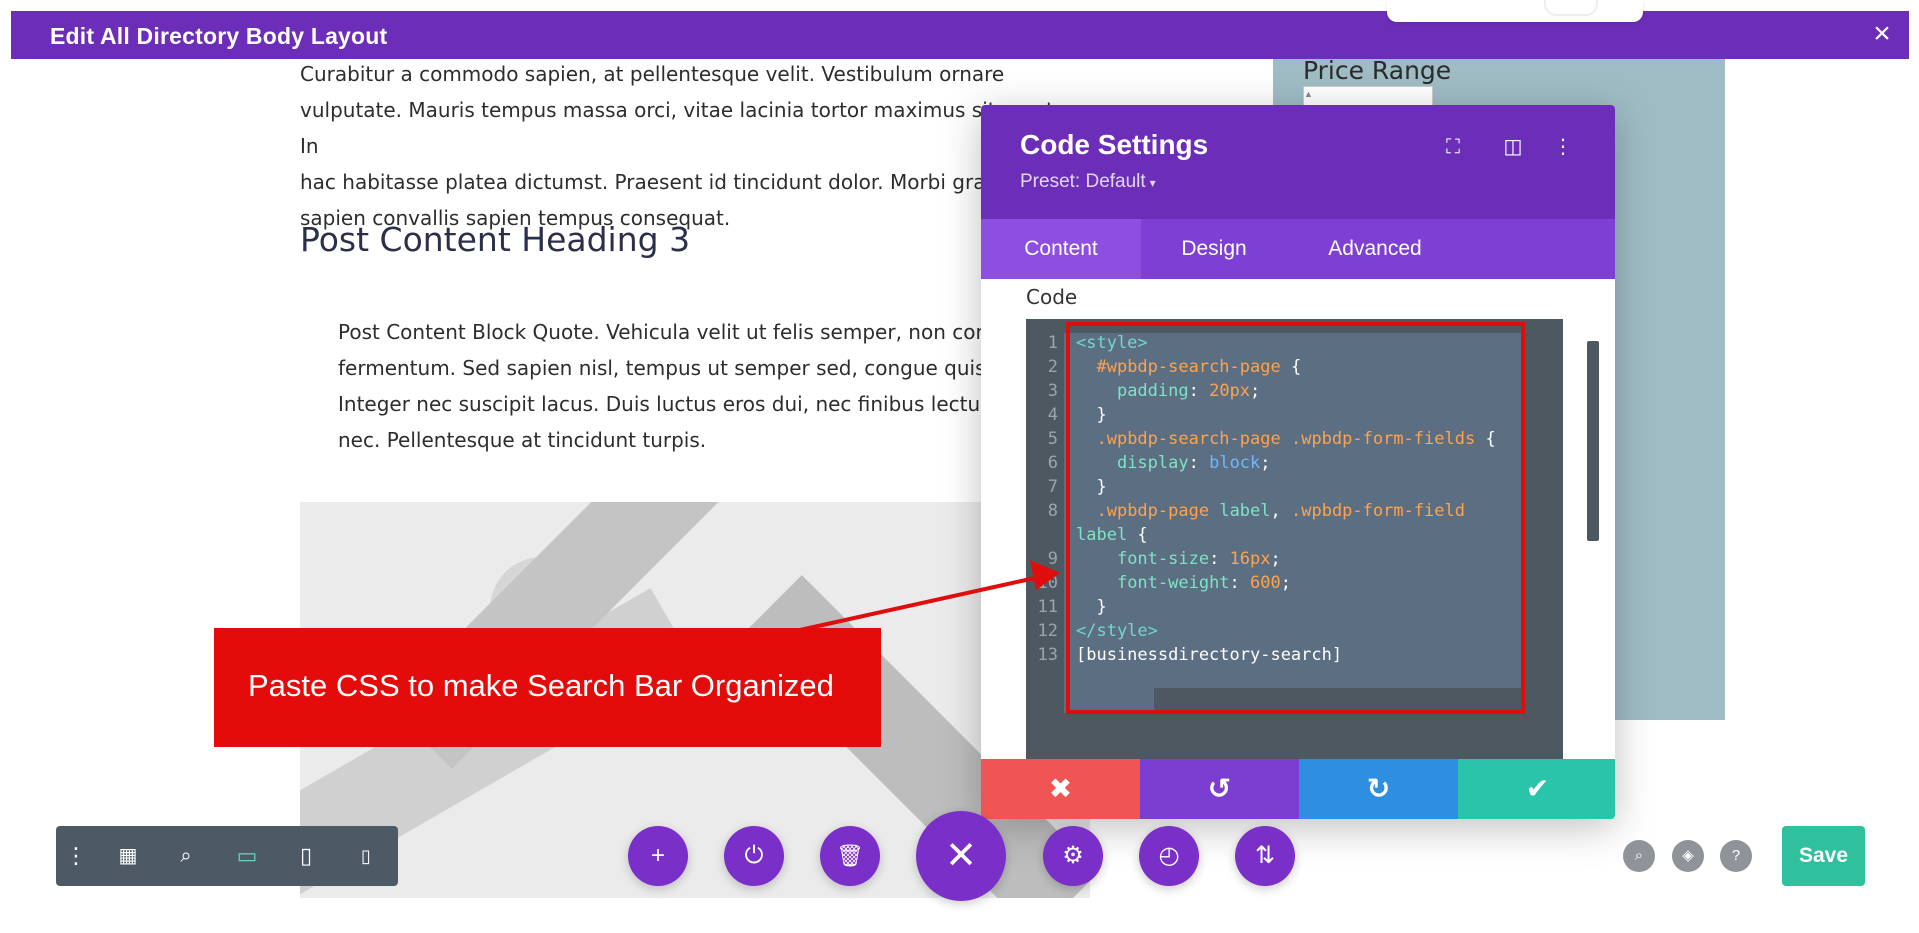 Image resolution: width=1919 pixels, height=933 pixels. What do you see at coordinates (247, 856) in the screenshot?
I see `desktop-icon: ▭` at bounding box center [247, 856].